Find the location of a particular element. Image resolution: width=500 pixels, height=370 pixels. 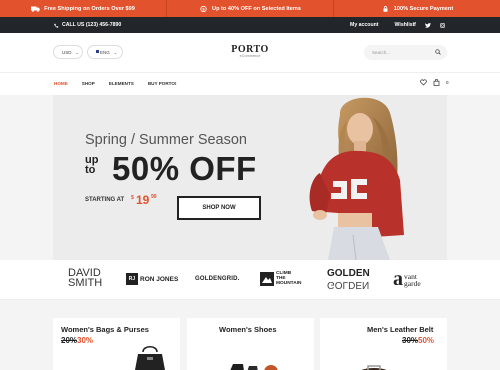

hero-up-to: up to is located at coordinates (92, 165).